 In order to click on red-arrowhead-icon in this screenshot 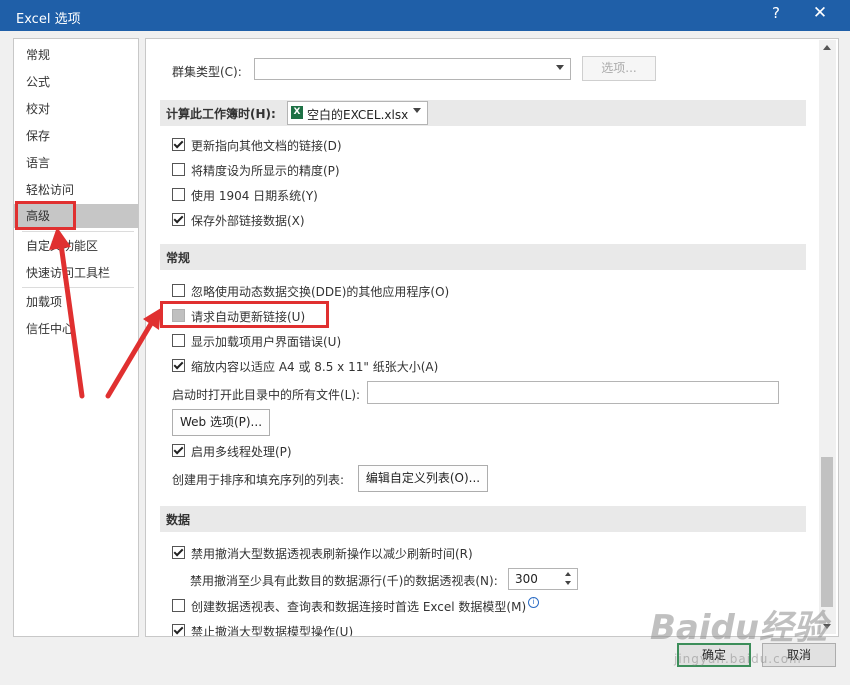, I will do `click(60, 238)`.